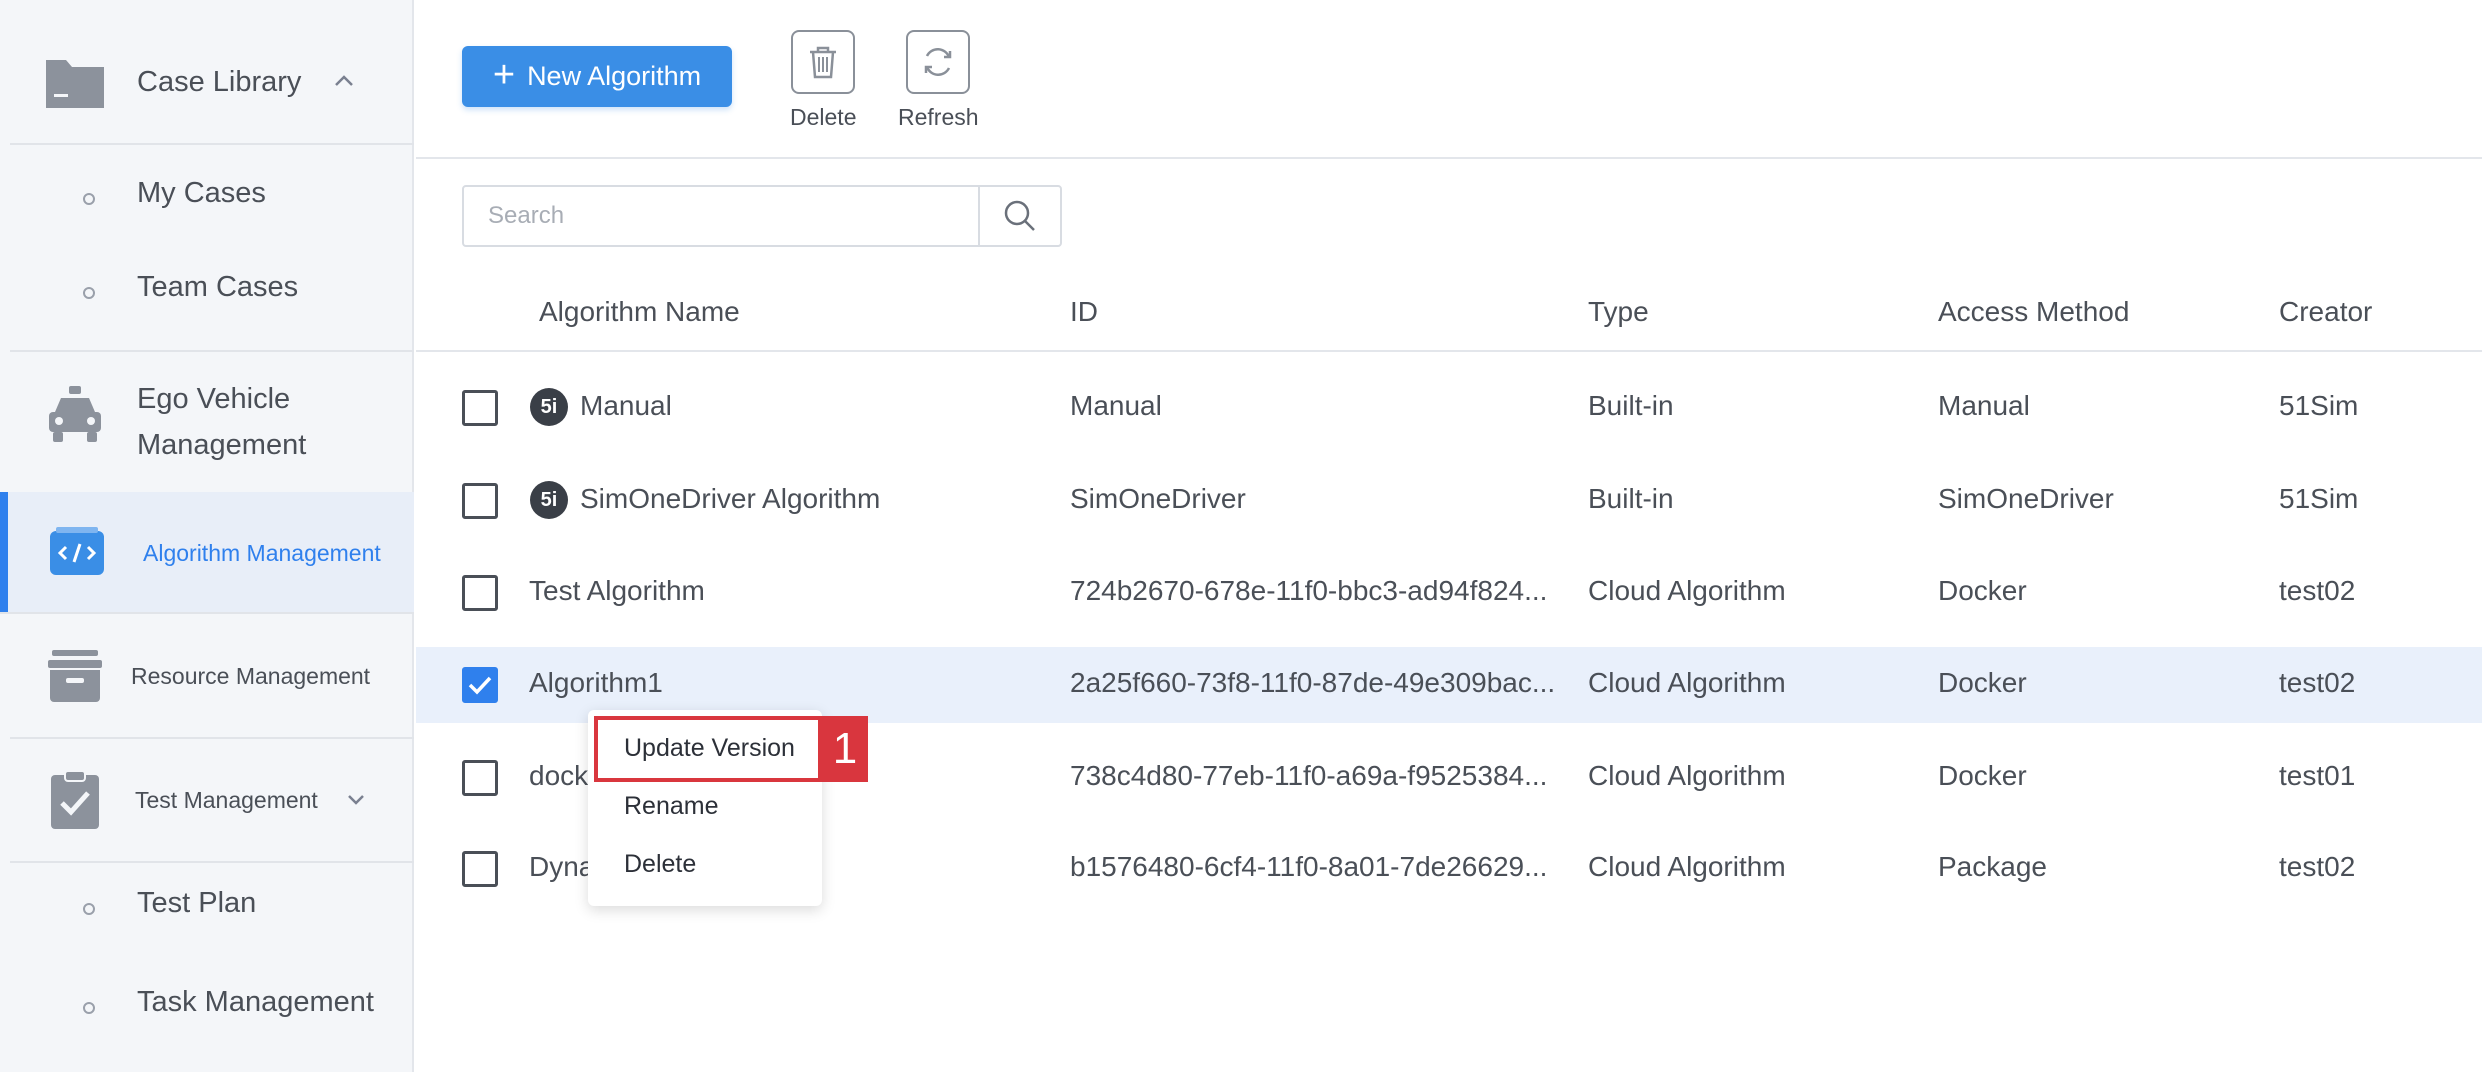 The height and width of the screenshot is (1072, 2482). I want to click on refresh-tool-label: Refresh, so click(938, 117).